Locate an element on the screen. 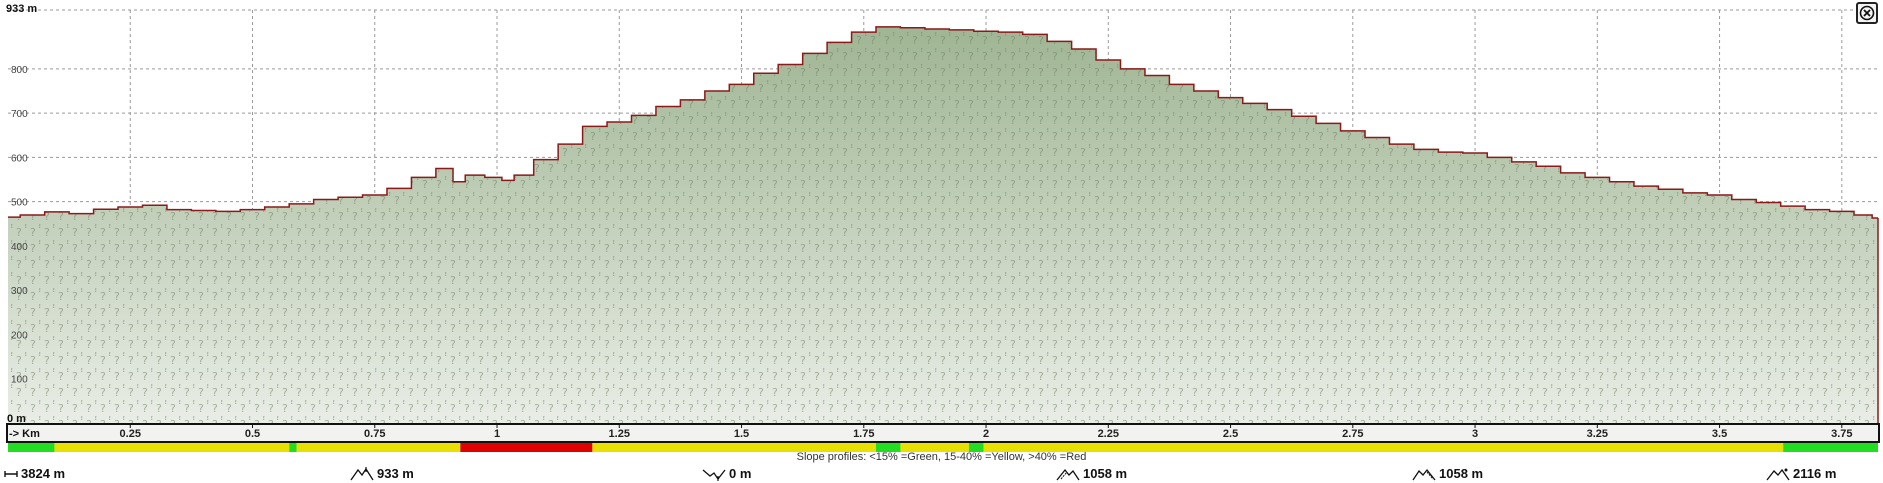 The image size is (1883, 483). stat-descent: 1058 m is located at coordinates (1447, 473).